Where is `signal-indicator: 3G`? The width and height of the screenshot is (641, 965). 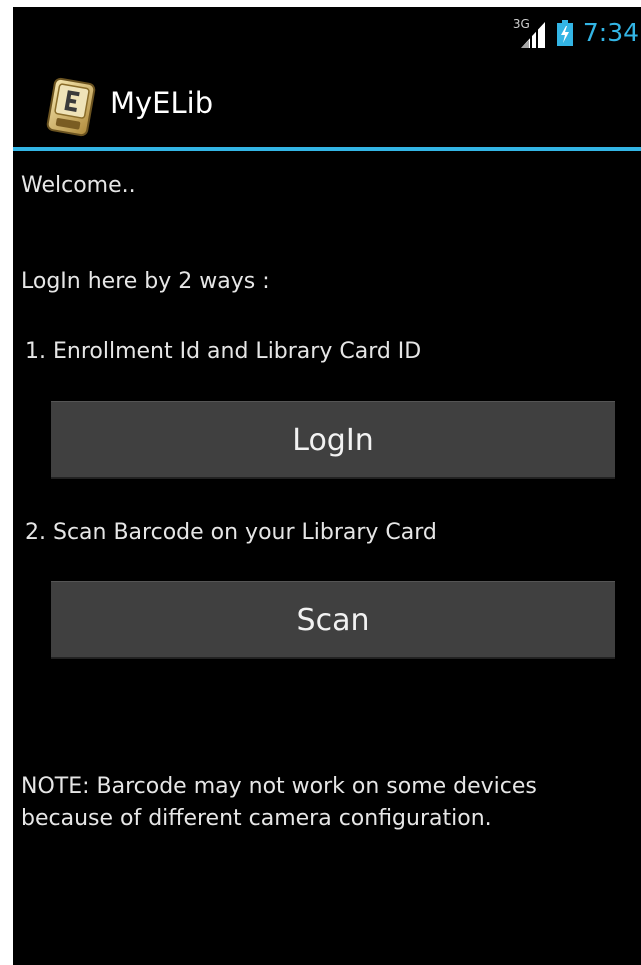
signal-indicator: 3G is located at coordinates (530, 33).